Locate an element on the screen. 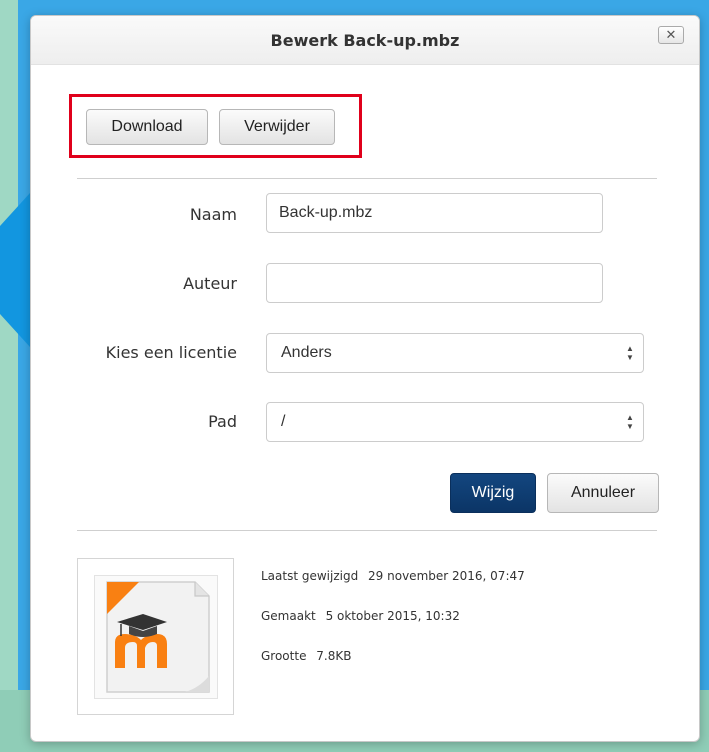 The image size is (709, 752). download-button: Download is located at coordinates (147, 127).